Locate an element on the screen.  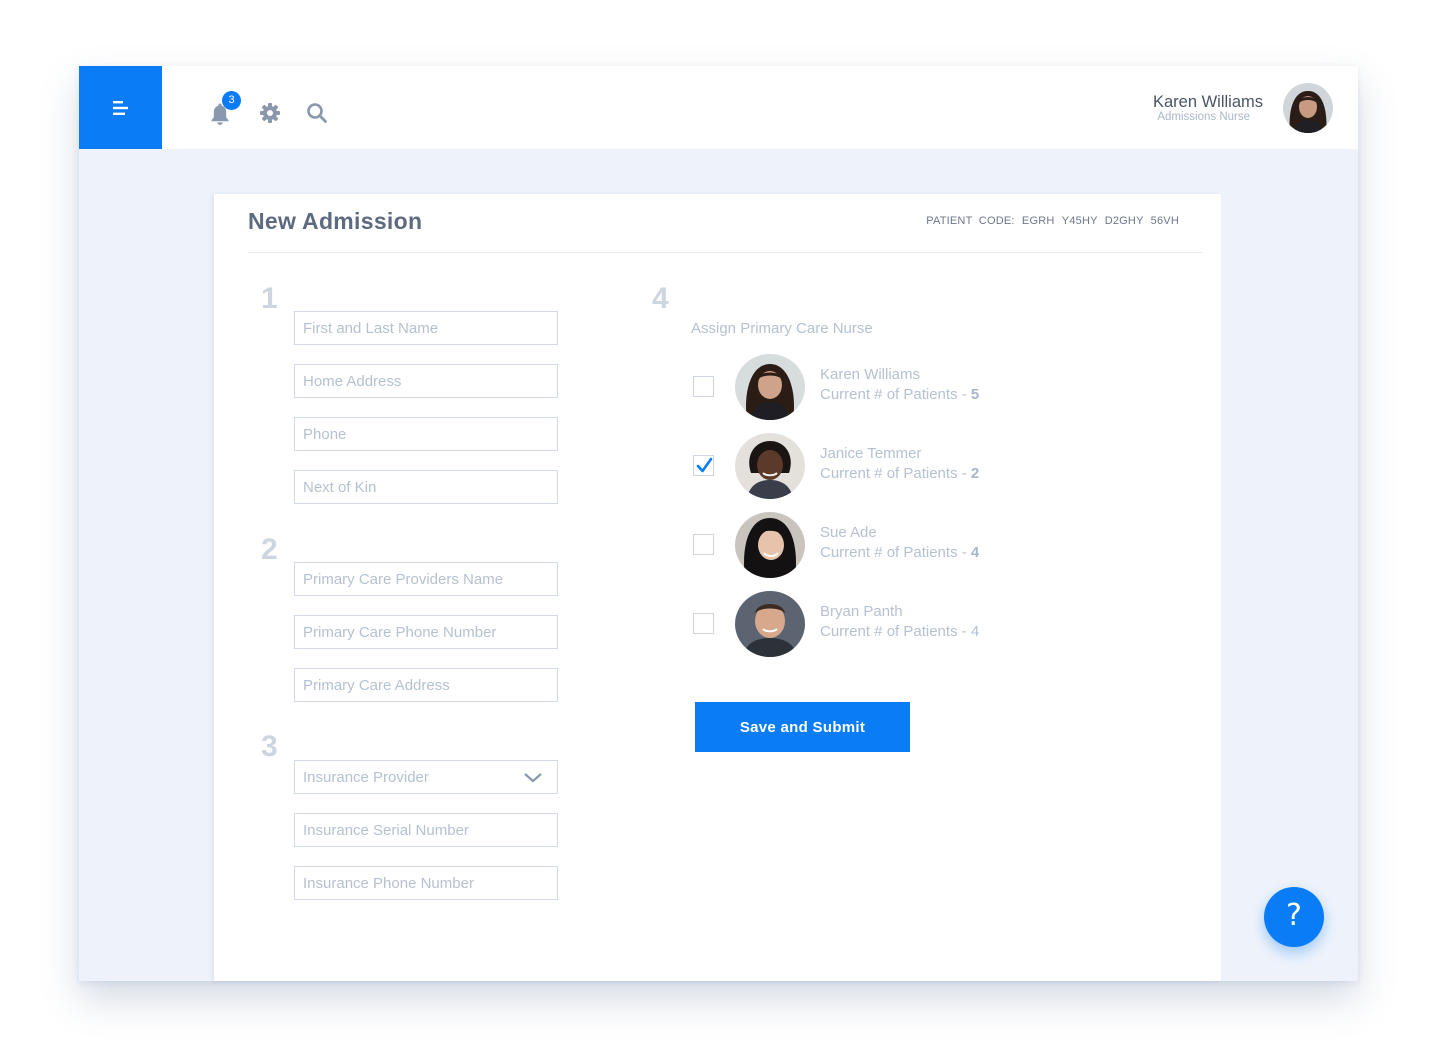
phone-input is located at coordinates (426, 434).